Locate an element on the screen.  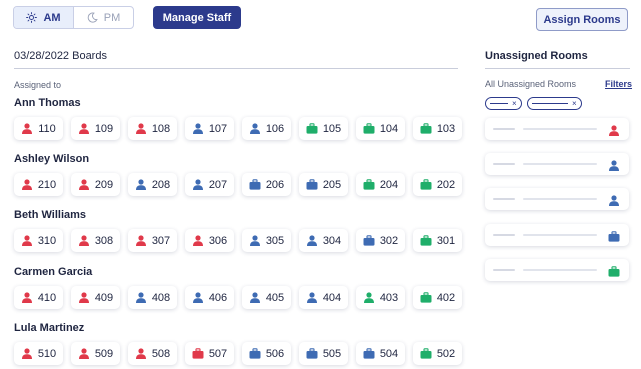
room-card: 301 is located at coordinates (437, 240).